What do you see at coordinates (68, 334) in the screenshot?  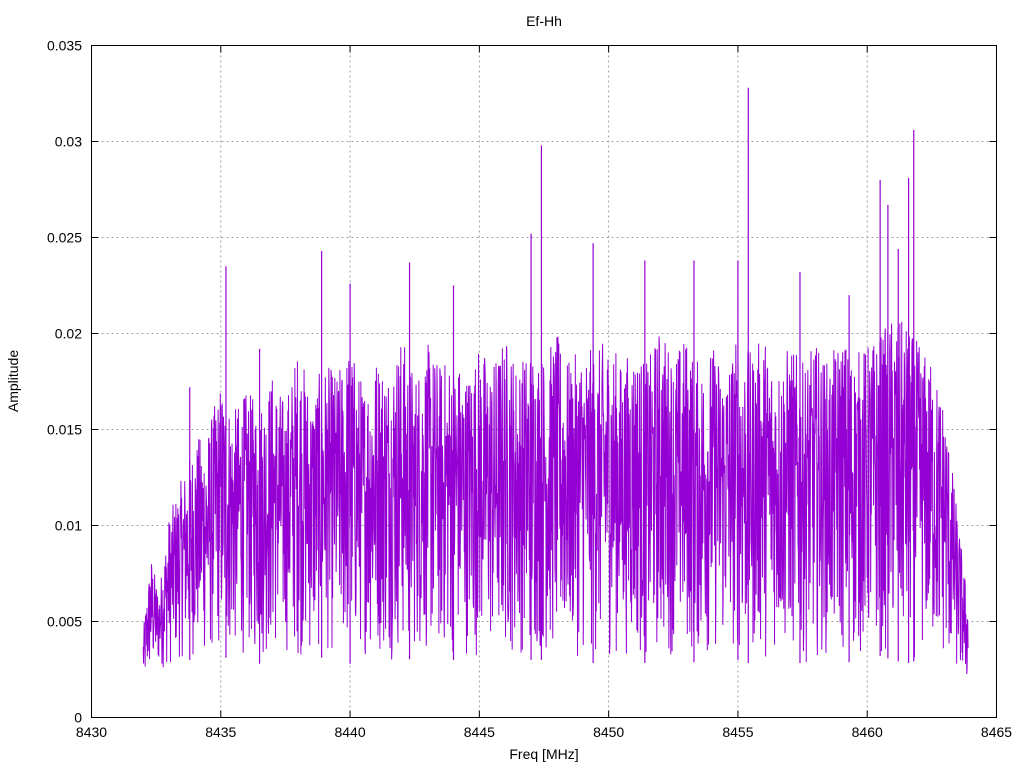 I see `y-tick-label: 0.02` at bounding box center [68, 334].